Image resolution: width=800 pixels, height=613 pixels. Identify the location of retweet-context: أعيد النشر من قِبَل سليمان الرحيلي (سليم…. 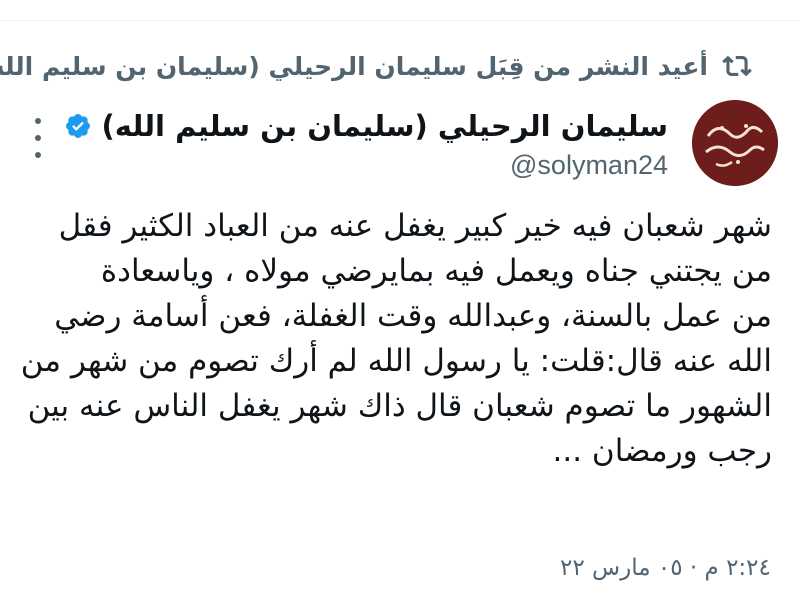
(376, 66).